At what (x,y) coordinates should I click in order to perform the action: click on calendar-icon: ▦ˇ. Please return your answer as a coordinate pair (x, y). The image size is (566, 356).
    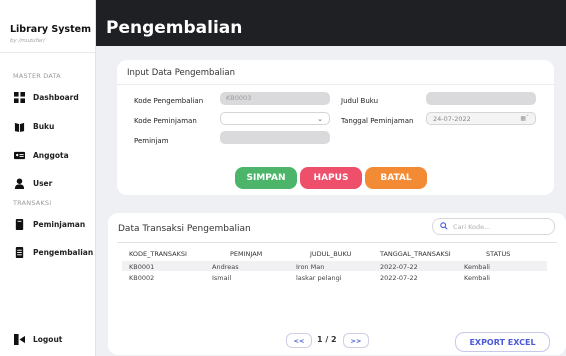
    Looking at the image, I should click on (524, 118).